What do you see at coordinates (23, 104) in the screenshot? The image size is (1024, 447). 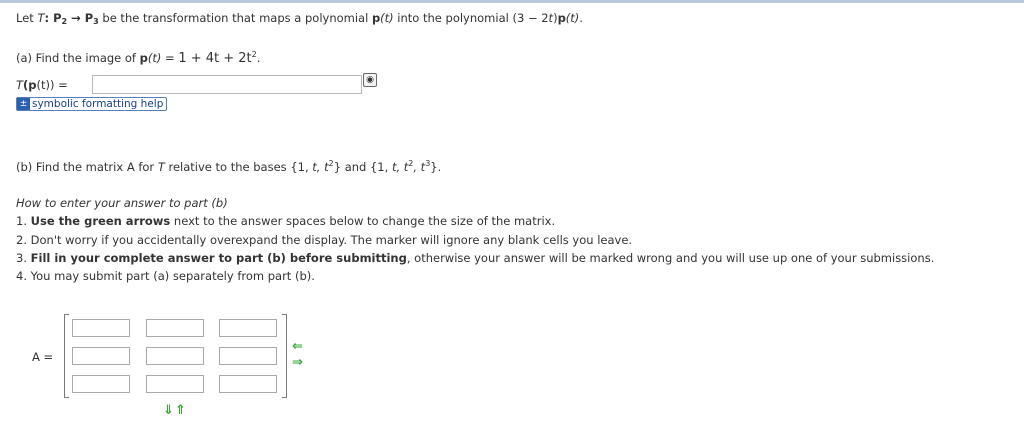 I see `formula-icon: ±` at bounding box center [23, 104].